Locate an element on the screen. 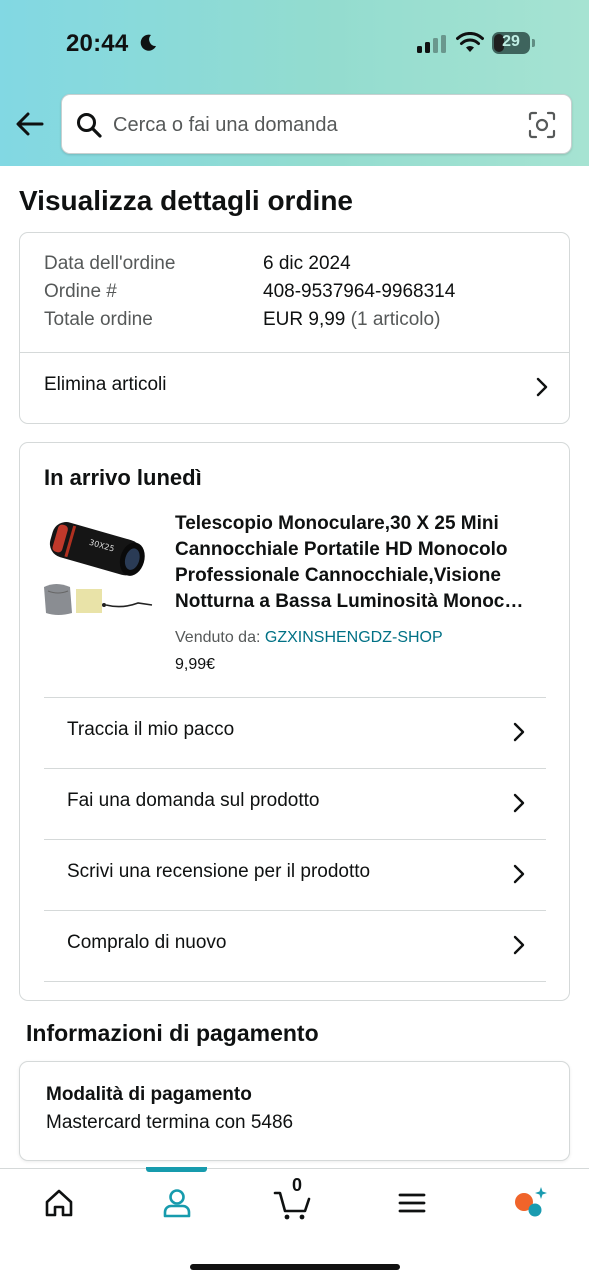  product-title-line: Professionale Cannocchiale,Visione is located at coordinates (365, 576).